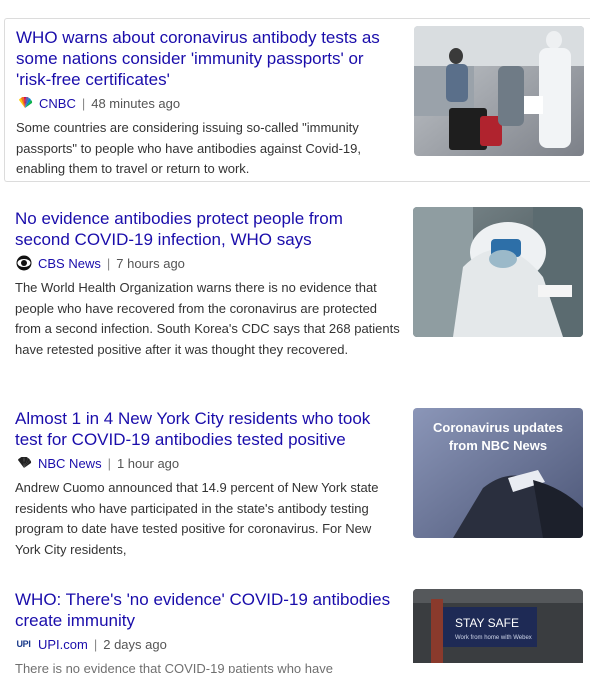 This screenshot has height=673, width=590. I want to click on upi-logo-text: UPI, so click(23, 644).